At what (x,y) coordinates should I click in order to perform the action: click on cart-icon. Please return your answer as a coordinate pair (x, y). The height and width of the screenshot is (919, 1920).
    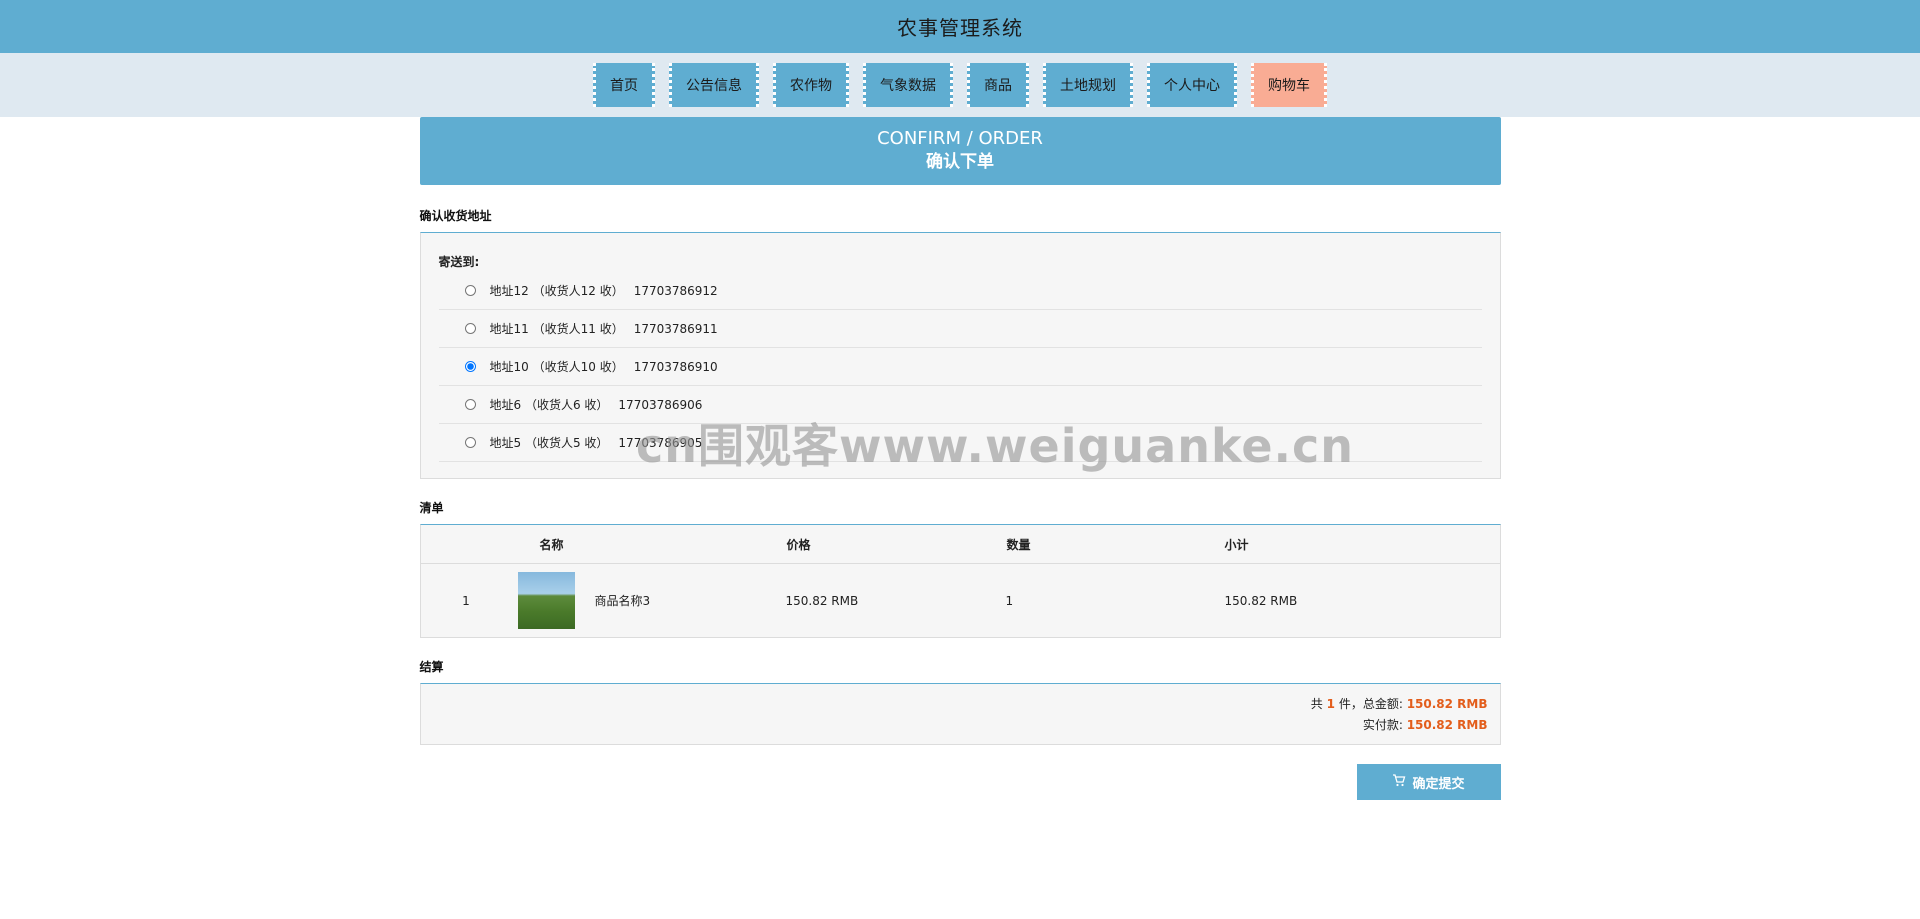
    Looking at the image, I should click on (1399, 782).